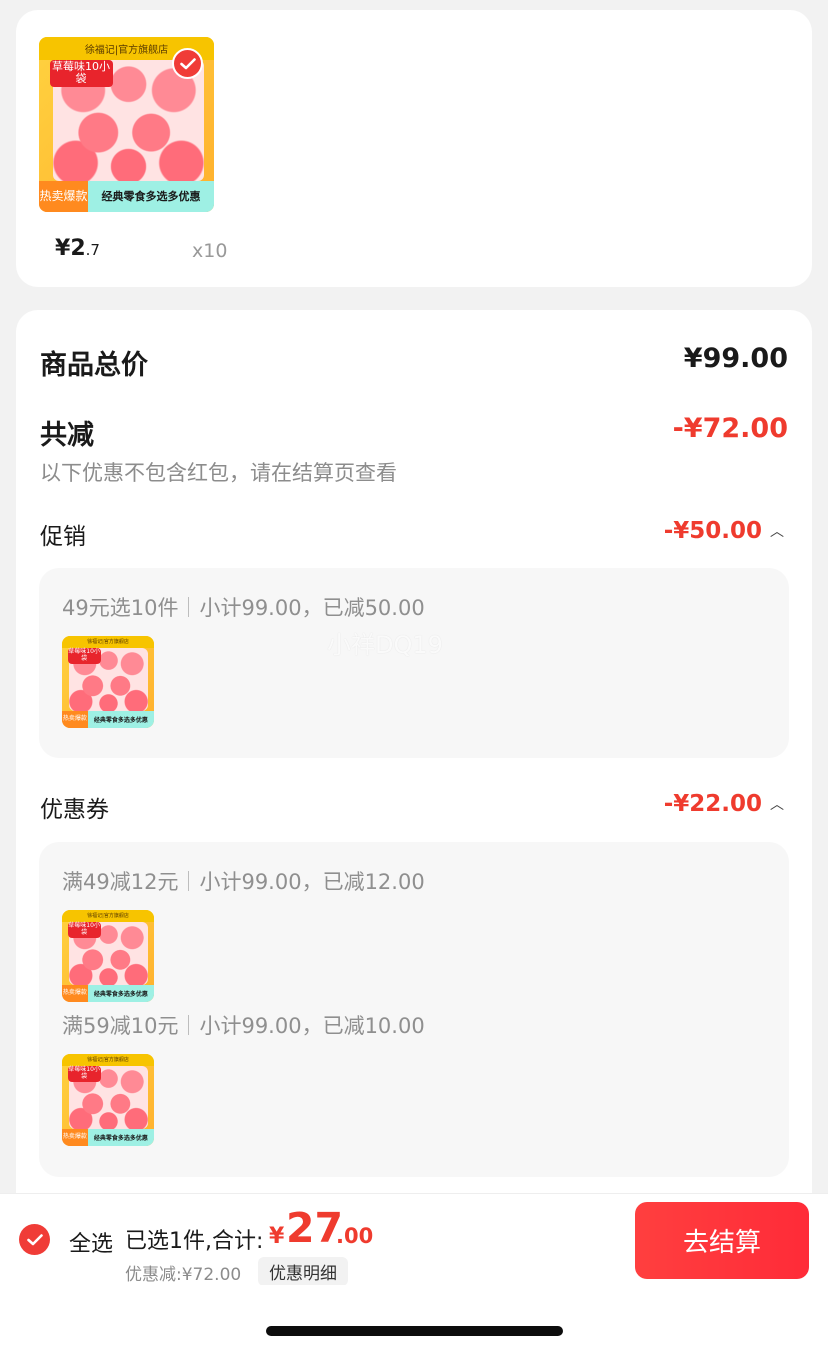 The height and width of the screenshot is (1351, 828). What do you see at coordinates (312, 882) in the screenshot?
I see `coupon-subtotal: 小计99.00，已减12.00` at bounding box center [312, 882].